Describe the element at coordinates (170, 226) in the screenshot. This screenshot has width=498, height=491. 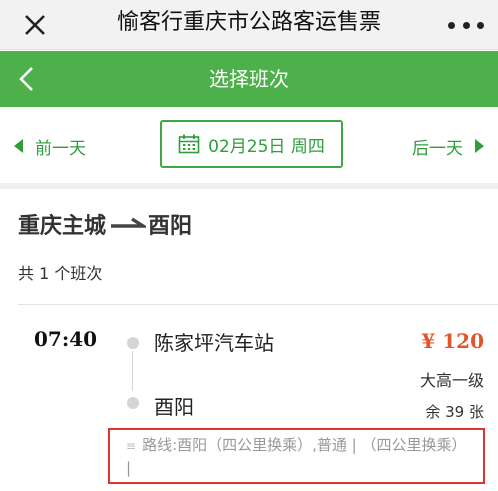
I see `route-to: 酉阳` at that location.